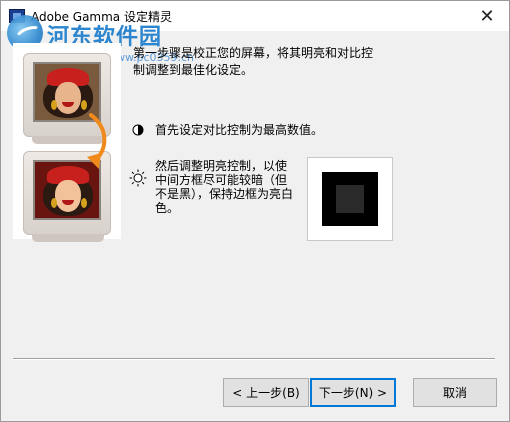 The image size is (510, 422). I want to click on curved-arrow-icon, so click(97, 141).